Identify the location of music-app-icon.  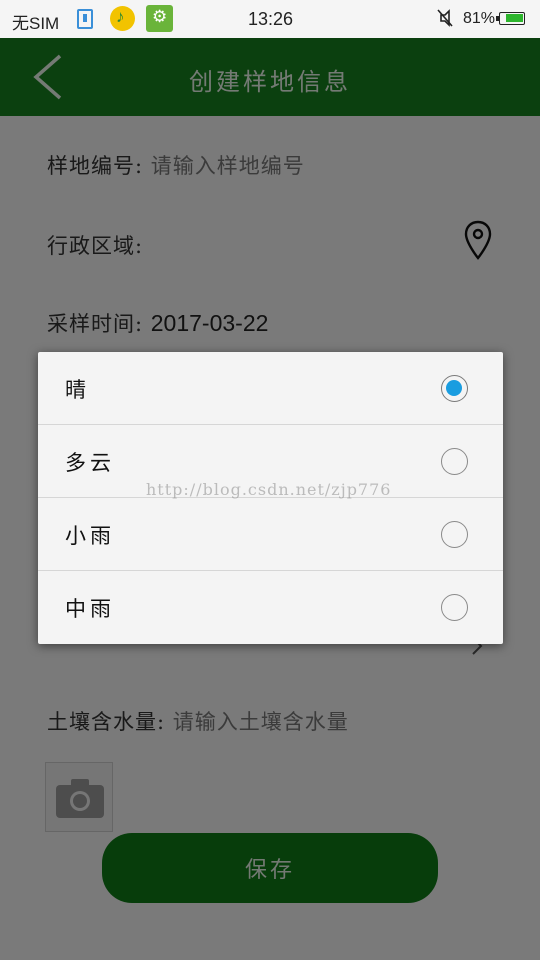
(122, 18).